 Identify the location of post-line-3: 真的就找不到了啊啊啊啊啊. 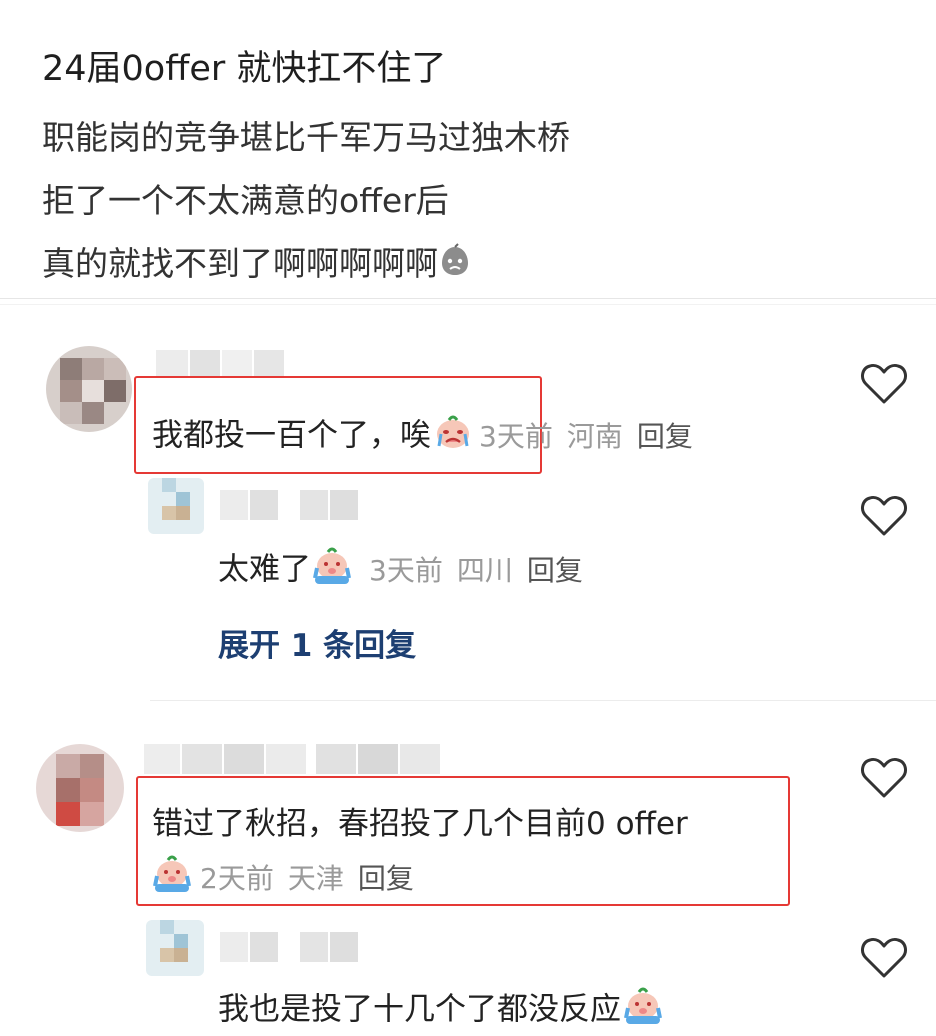
(472, 264).